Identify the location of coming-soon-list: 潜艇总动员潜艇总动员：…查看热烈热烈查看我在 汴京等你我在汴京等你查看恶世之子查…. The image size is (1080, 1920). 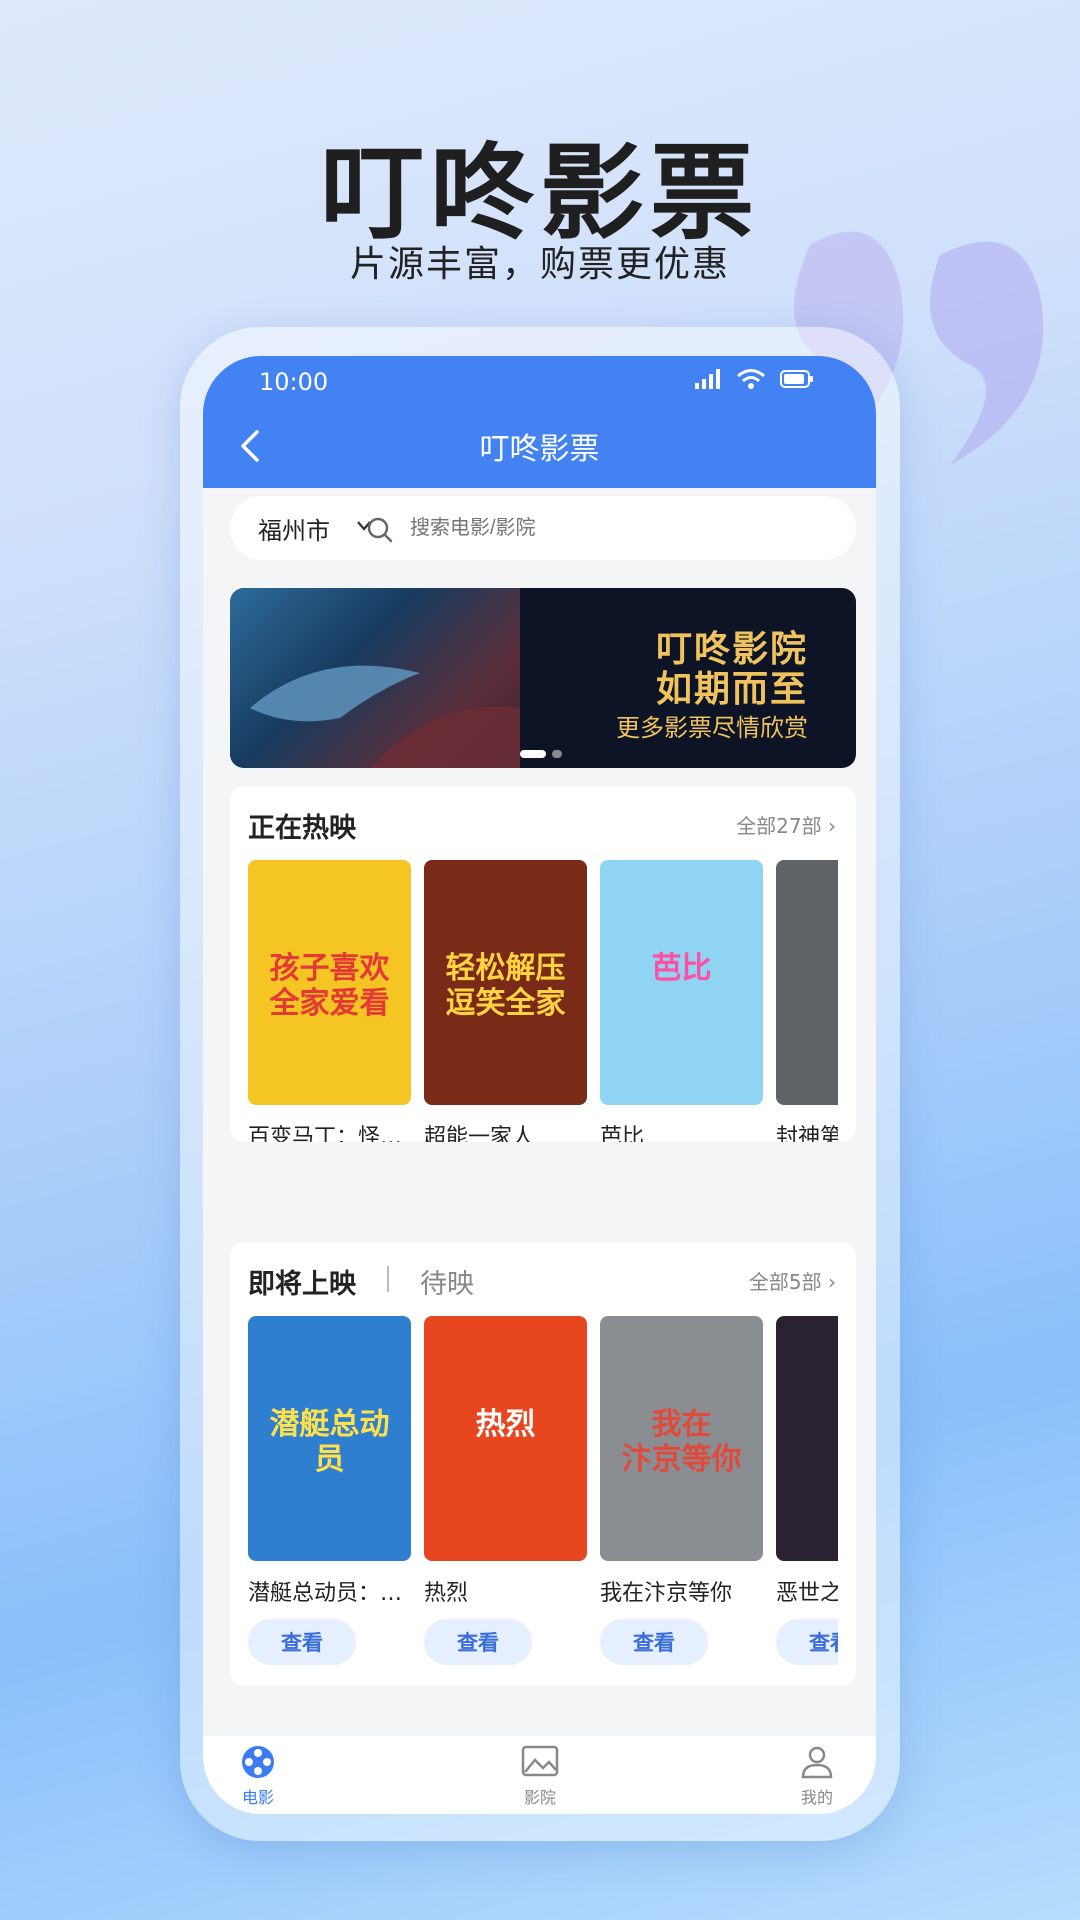
(543, 1496).